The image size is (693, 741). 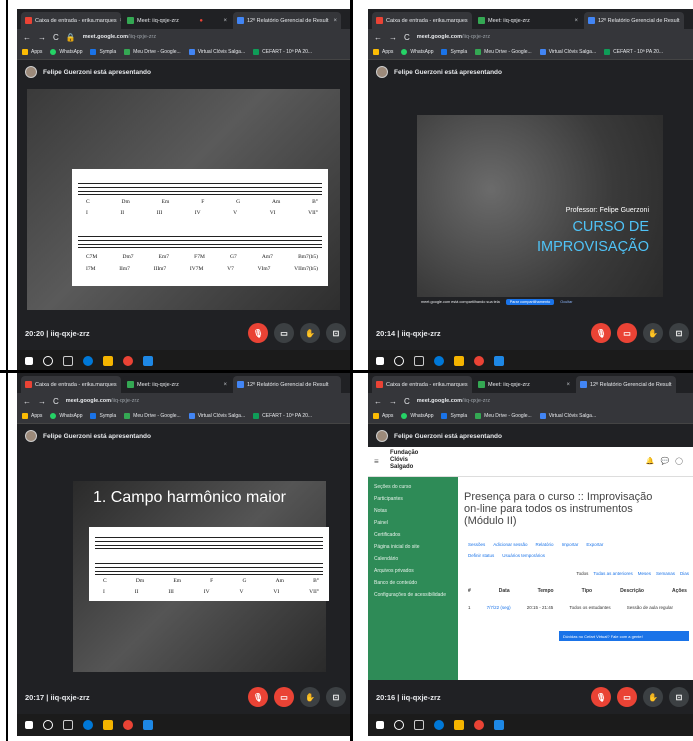 I want to click on sidebar-item-content-bank: Banco de conteúdo, so click(x=413, y=583).